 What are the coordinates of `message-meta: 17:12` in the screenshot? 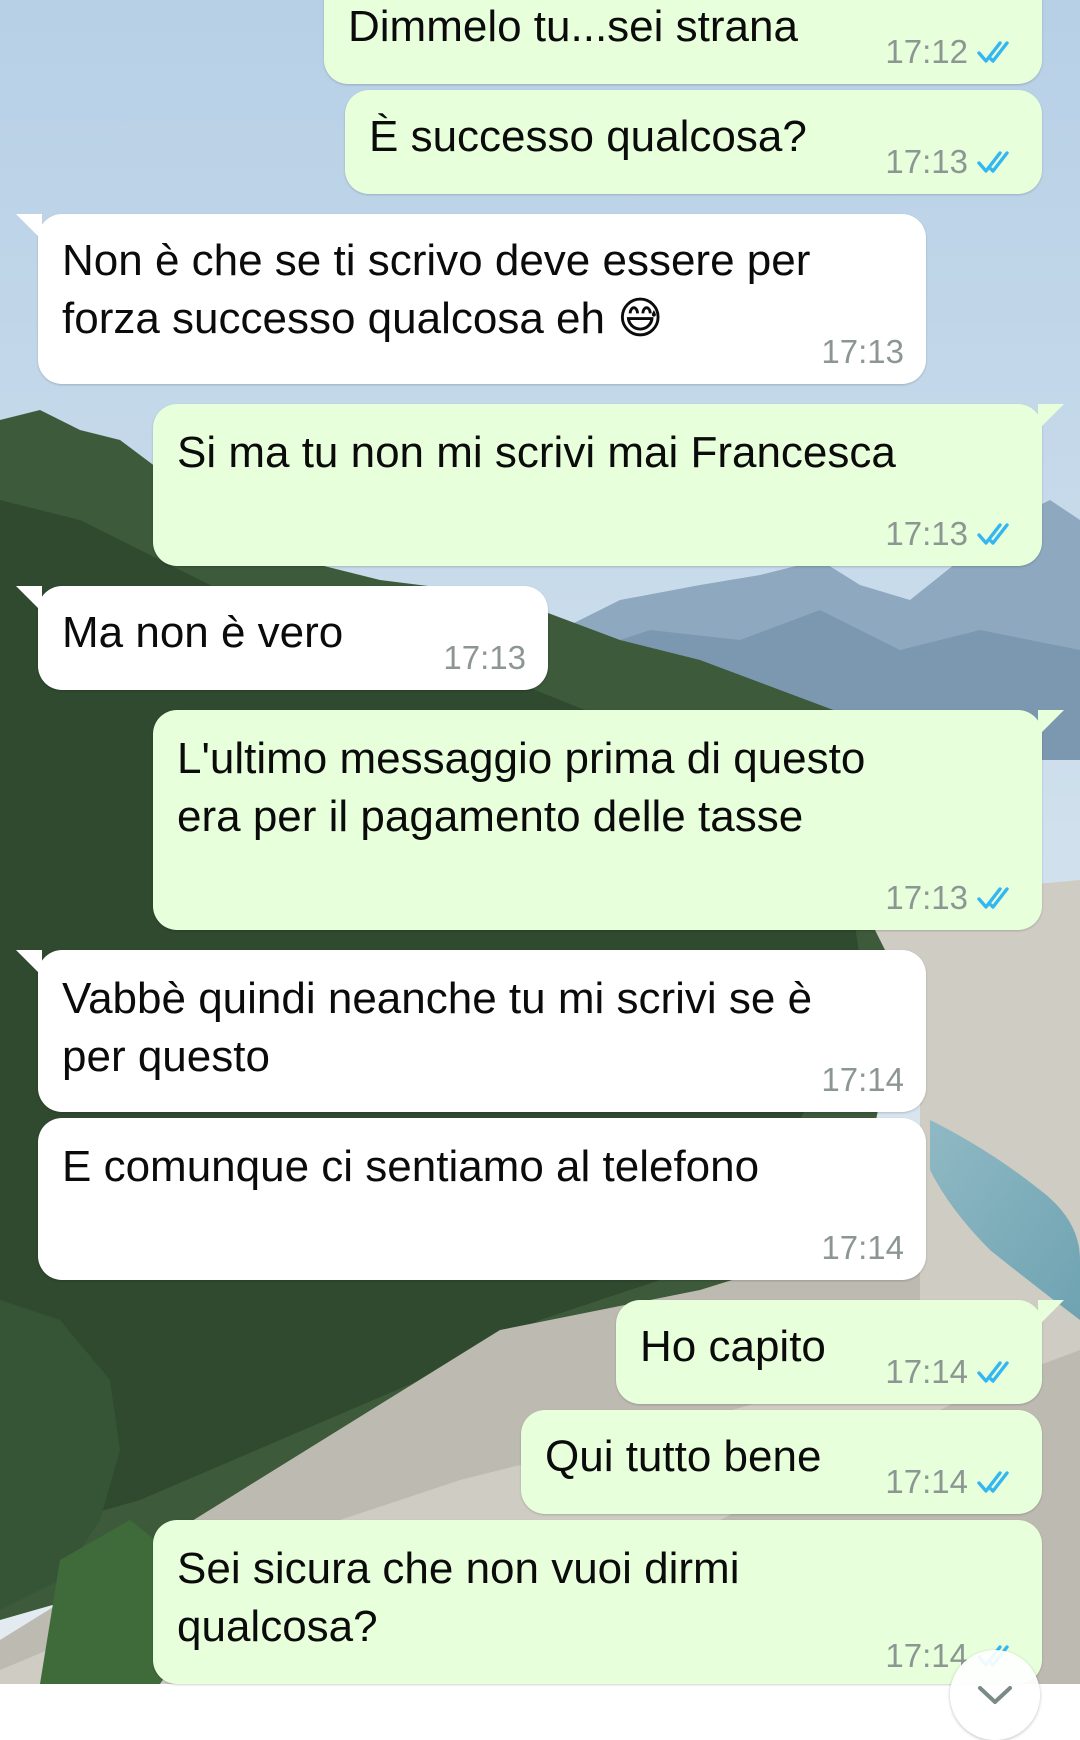 It's located at (952, 52).